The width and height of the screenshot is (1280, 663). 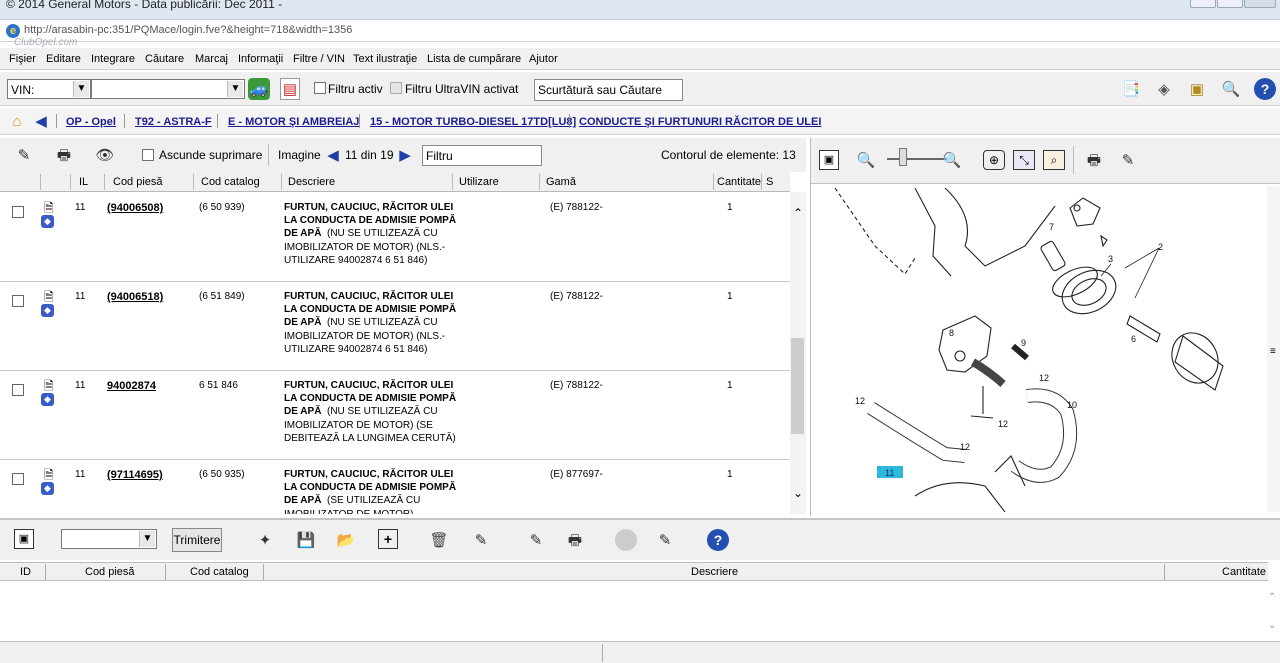 I want to click on layers-icon: ◈, so click(x=1164, y=89).